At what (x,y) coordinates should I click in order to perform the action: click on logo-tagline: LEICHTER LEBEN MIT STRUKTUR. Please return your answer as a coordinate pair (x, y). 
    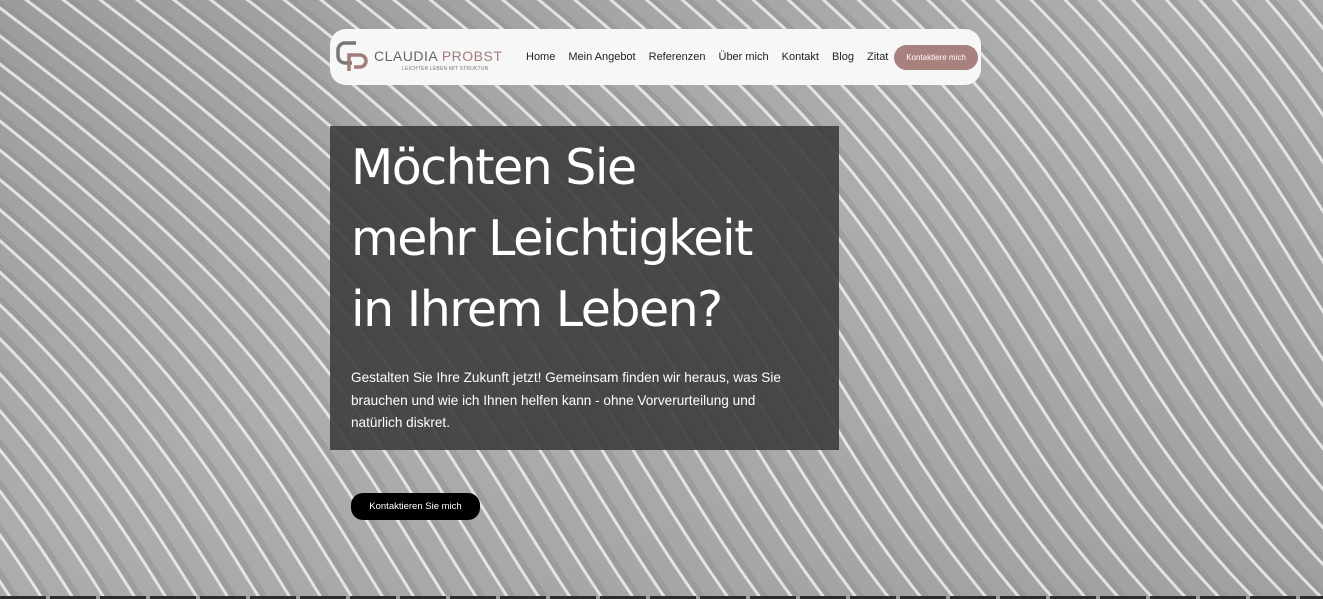
    Looking at the image, I should click on (445, 69).